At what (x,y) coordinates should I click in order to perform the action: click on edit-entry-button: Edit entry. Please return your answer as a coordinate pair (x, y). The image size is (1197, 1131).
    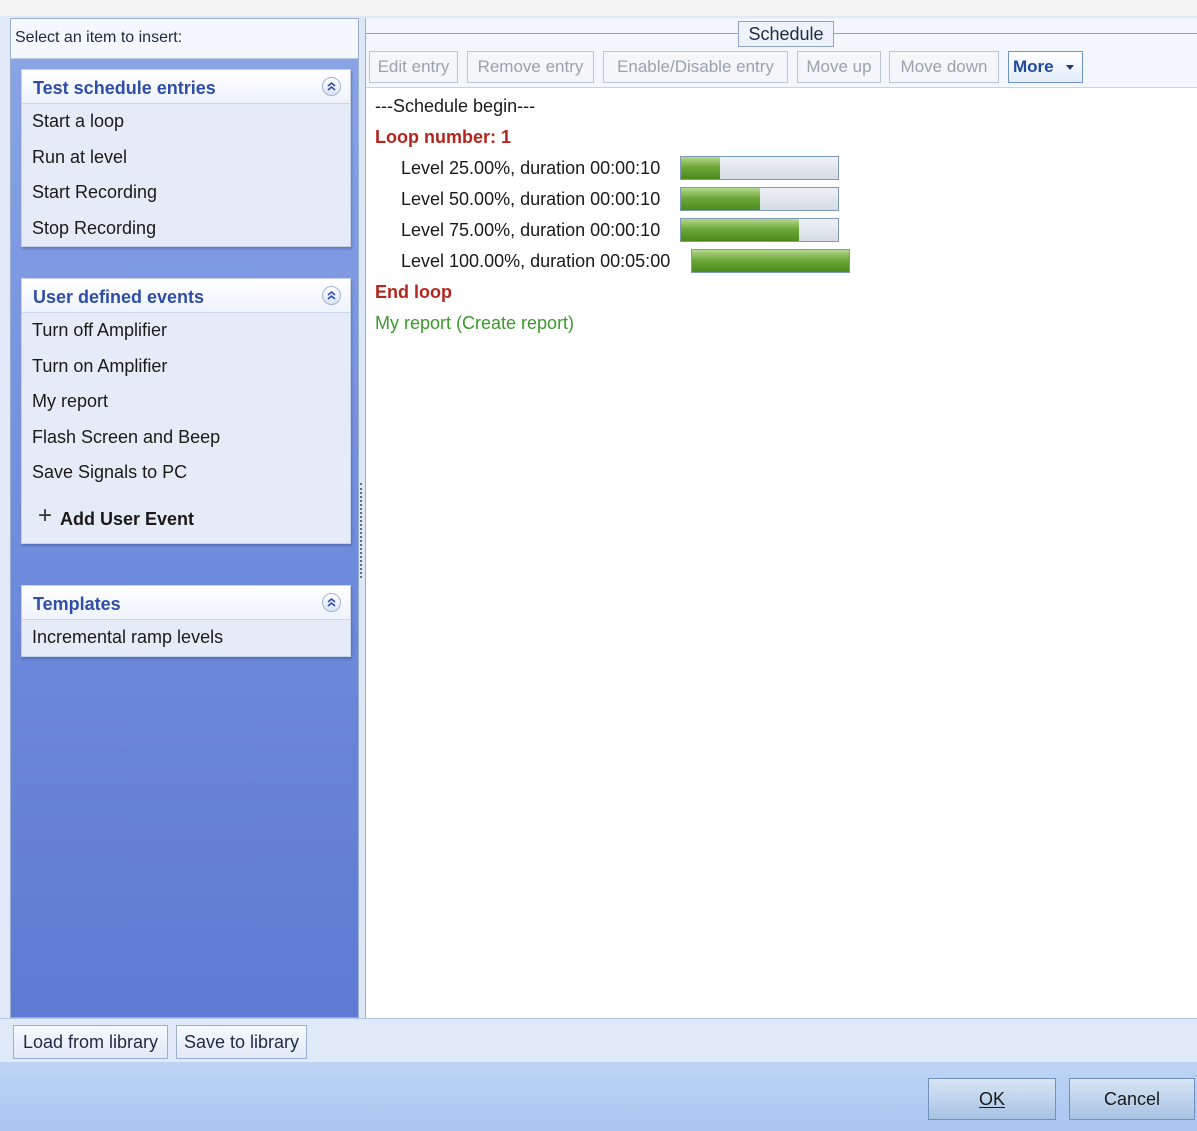
    Looking at the image, I should click on (413, 67).